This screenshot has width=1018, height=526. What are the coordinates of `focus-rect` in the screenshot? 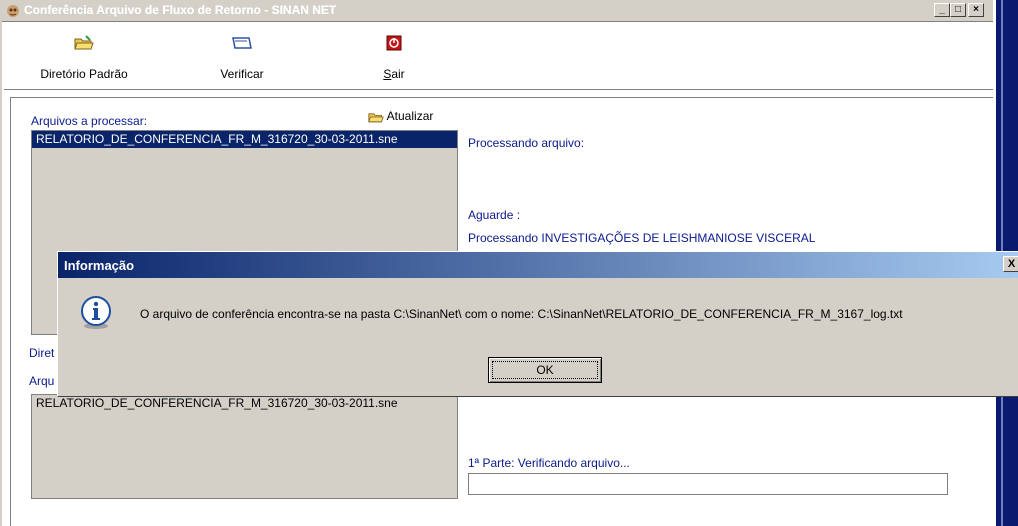 It's located at (545, 370).